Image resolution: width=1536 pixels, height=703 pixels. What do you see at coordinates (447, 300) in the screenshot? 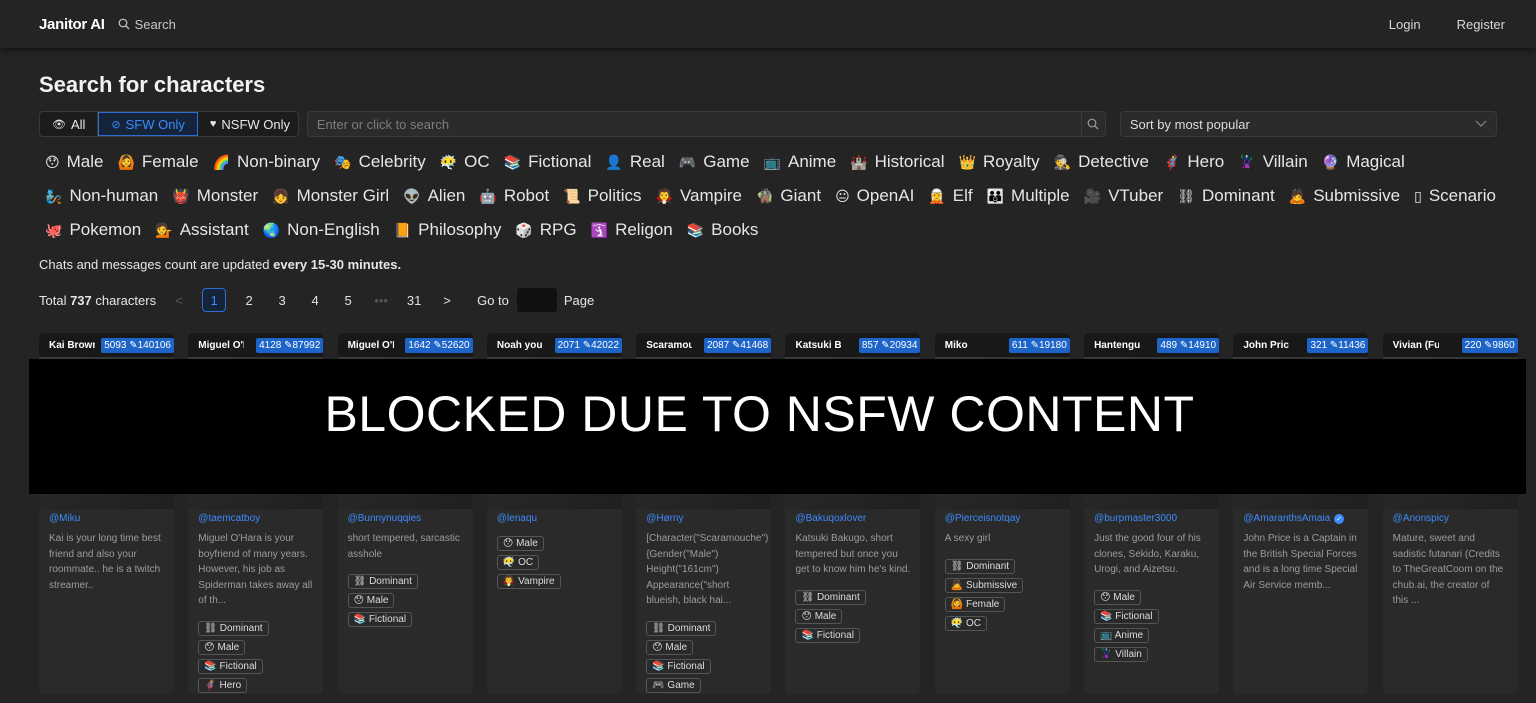
I see `next-page-button: >` at bounding box center [447, 300].